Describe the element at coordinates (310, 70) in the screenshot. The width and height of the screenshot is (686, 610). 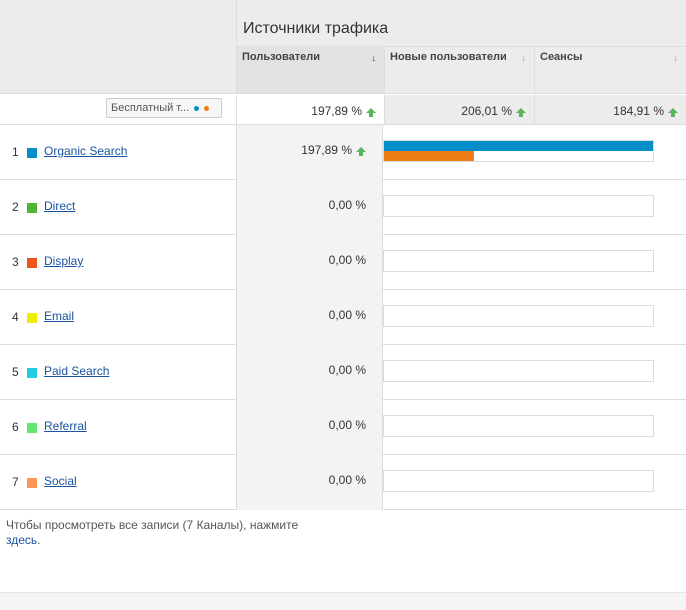
I see `column-header-users: Пользователи ↓` at that location.